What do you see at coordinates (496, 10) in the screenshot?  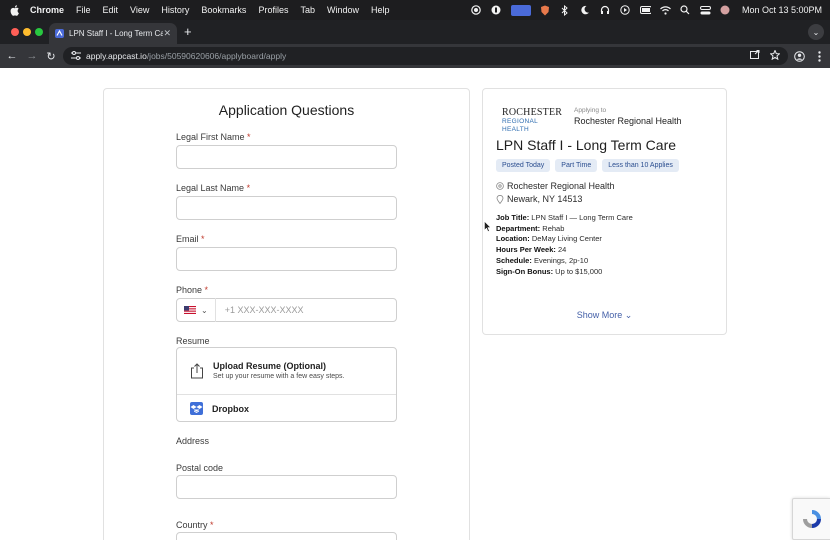 I see `password-icon` at bounding box center [496, 10].